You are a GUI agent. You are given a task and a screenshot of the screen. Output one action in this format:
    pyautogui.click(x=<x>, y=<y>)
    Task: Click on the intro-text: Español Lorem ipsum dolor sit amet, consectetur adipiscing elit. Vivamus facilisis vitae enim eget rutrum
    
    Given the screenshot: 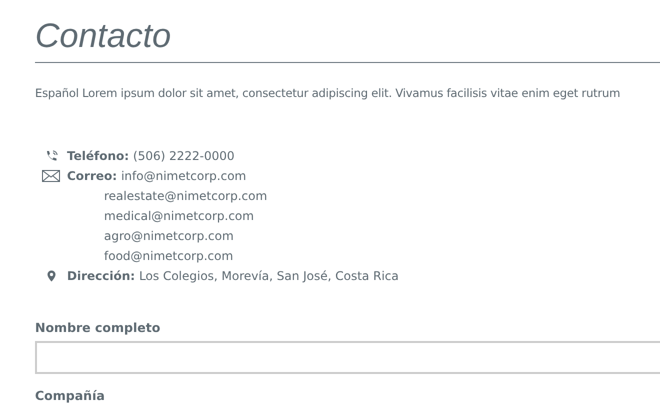 What is the action you would take?
    pyautogui.click(x=328, y=93)
    